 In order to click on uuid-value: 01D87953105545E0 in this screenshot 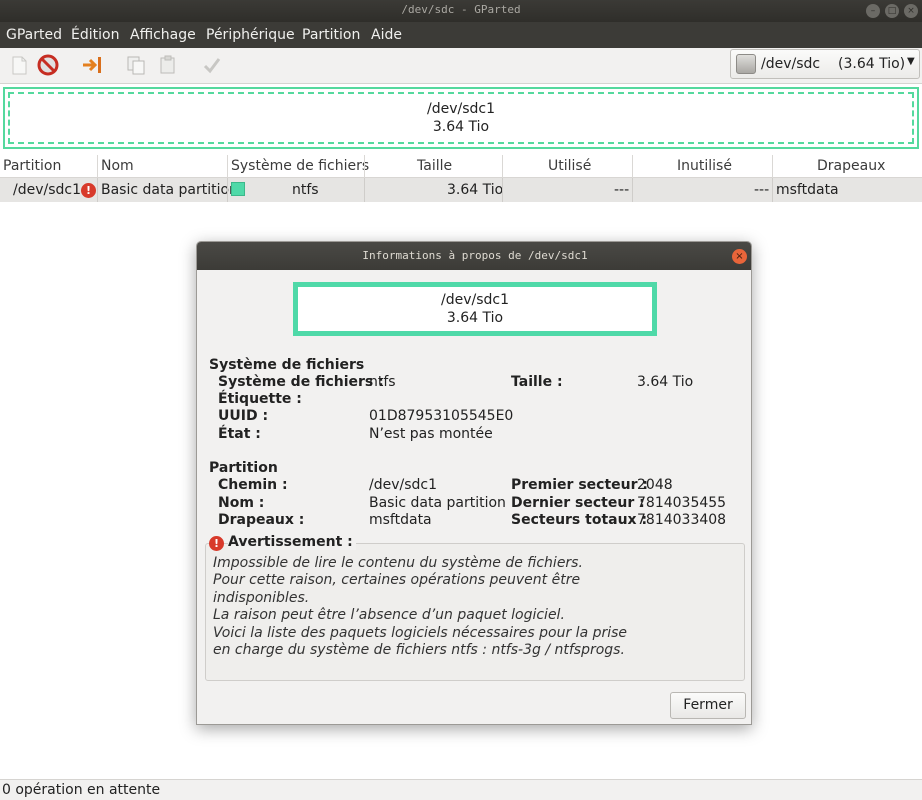, I will do `click(441, 416)`.